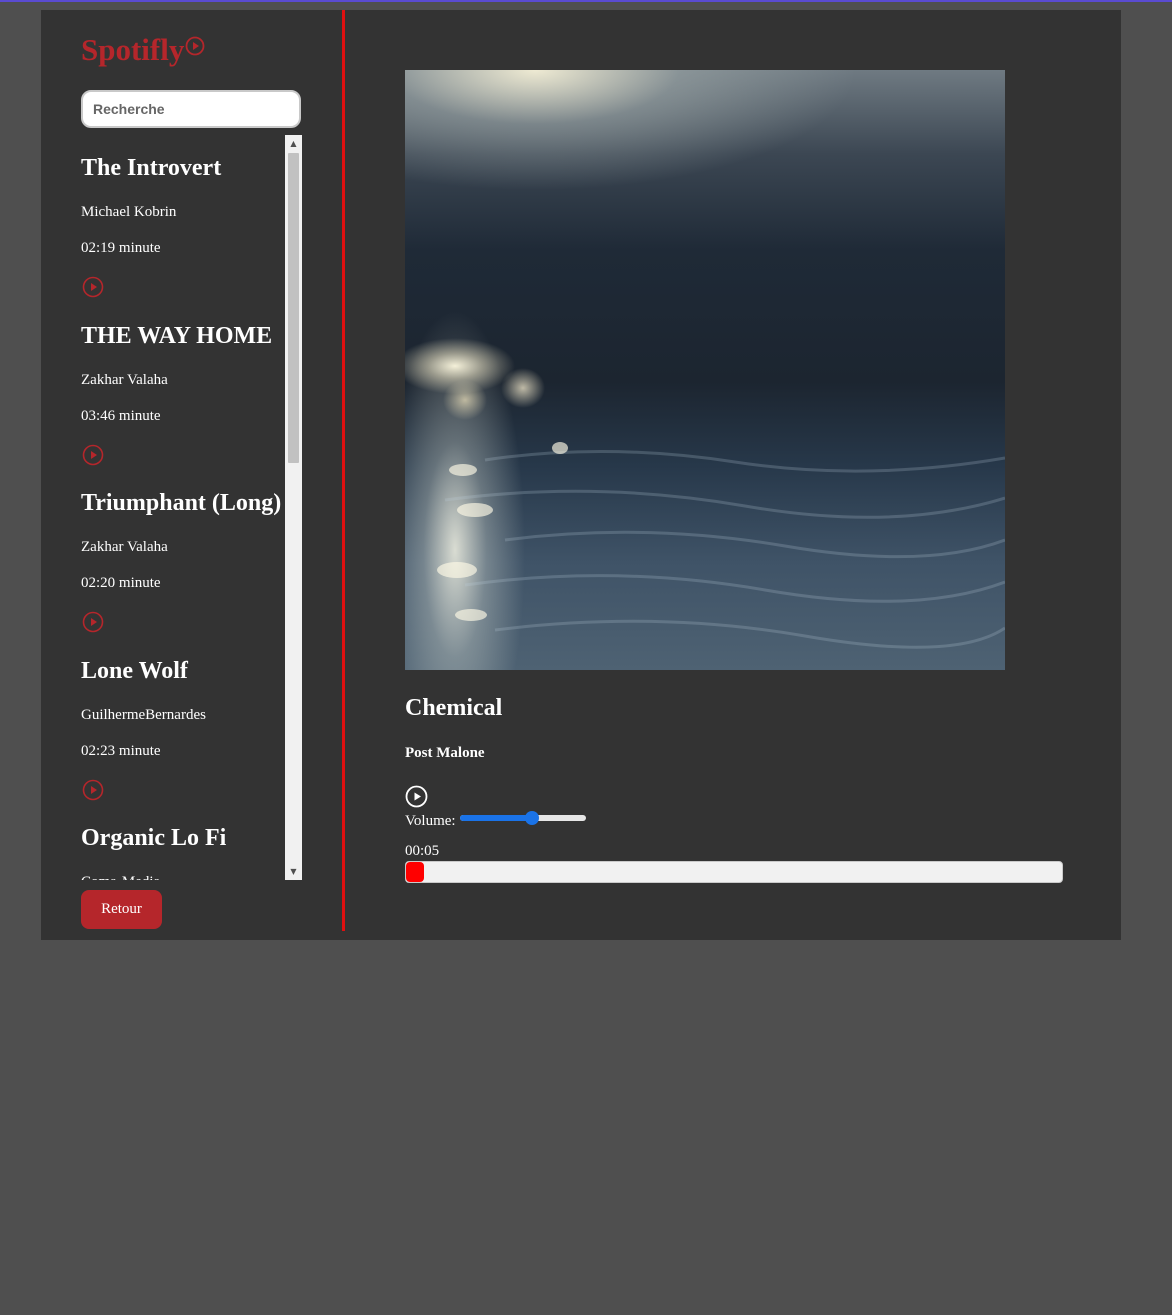 This screenshot has height=1315, width=1172. Describe the element at coordinates (293, 507) in the screenshot. I see `track-list-scrollbar: ▲ ▼` at that location.